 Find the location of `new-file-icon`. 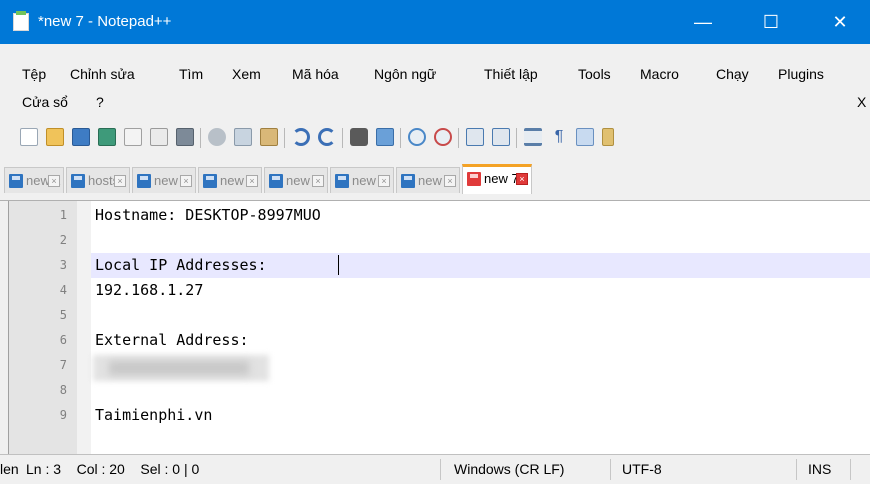

new-file-icon is located at coordinates (29, 137).